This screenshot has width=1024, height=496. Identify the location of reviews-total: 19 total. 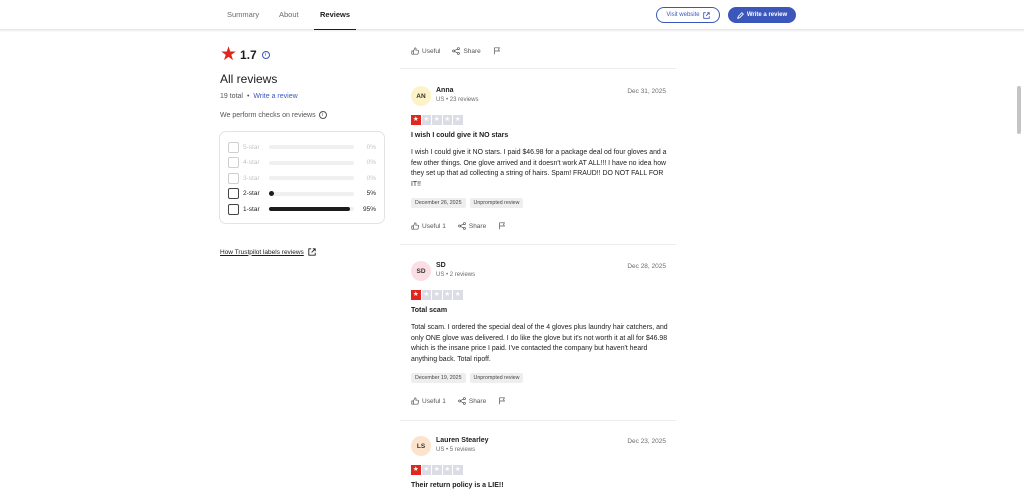
(231, 96).